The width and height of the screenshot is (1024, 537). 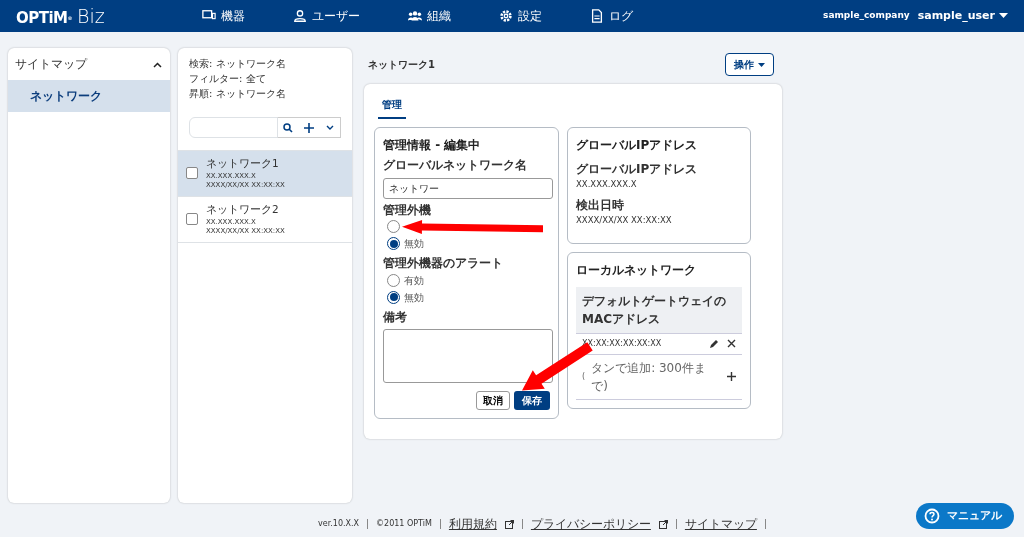 What do you see at coordinates (714, 343) in the screenshot?
I see `pencil-icon` at bounding box center [714, 343].